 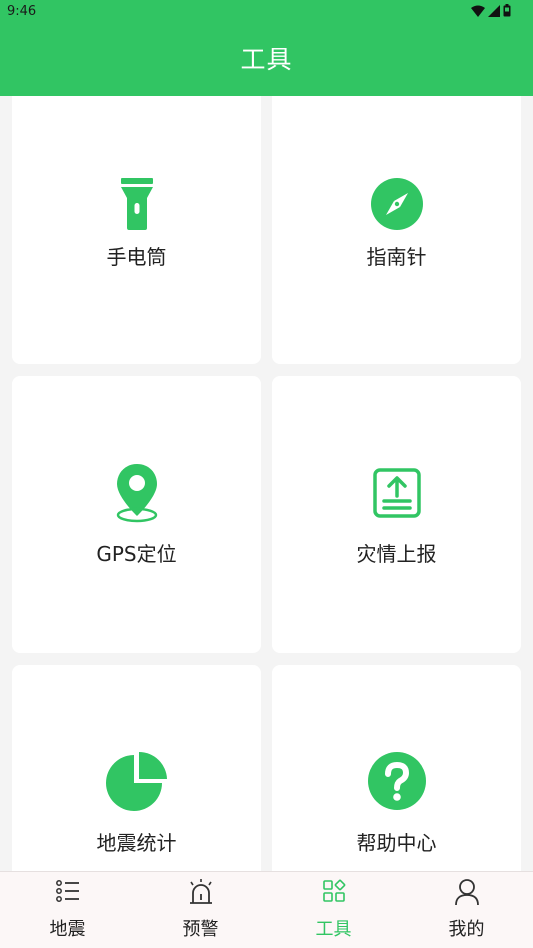 What do you see at coordinates (200, 910) in the screenshot?
I see `tab-warning: 预警` at bounding box center [200, 910].